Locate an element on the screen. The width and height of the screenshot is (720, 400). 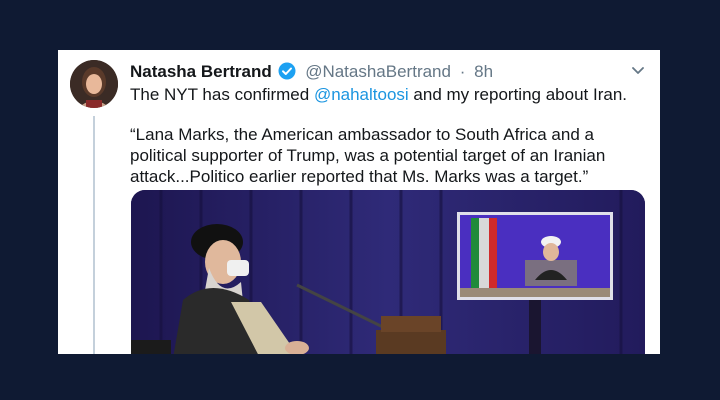
author-name: Natasha Bertrand is located at coordinates (201, 71).